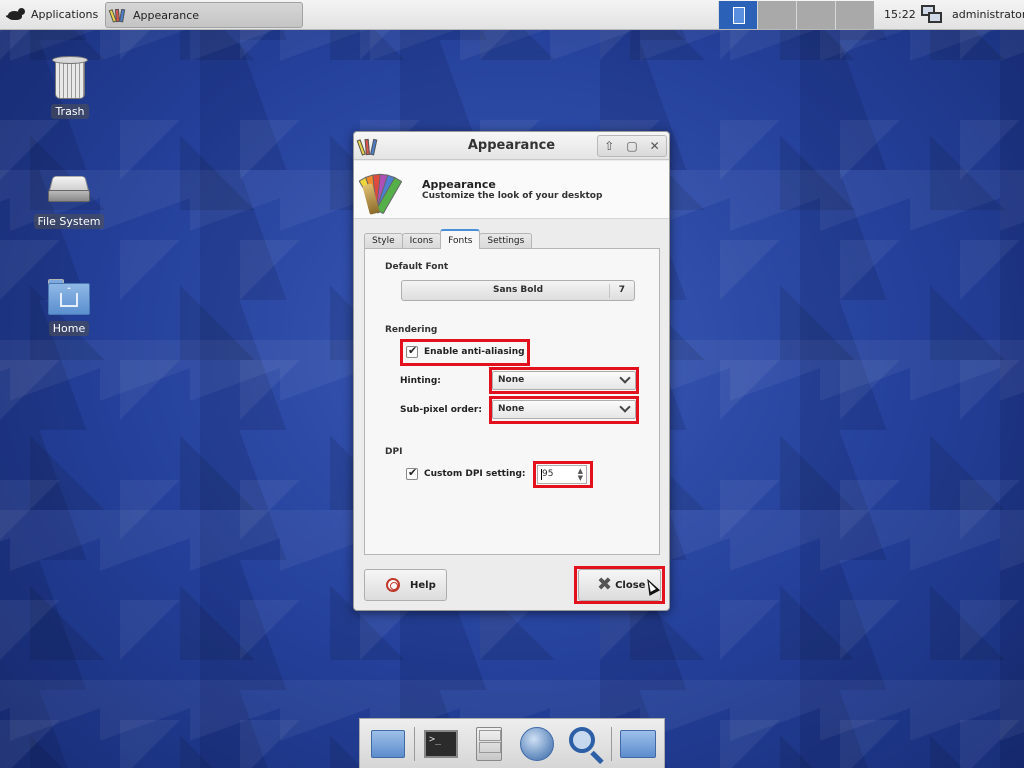  Describe the element at coordinates (166, 15) in the screenshot. I see `taskbar-button-label: Appearance` at that location.